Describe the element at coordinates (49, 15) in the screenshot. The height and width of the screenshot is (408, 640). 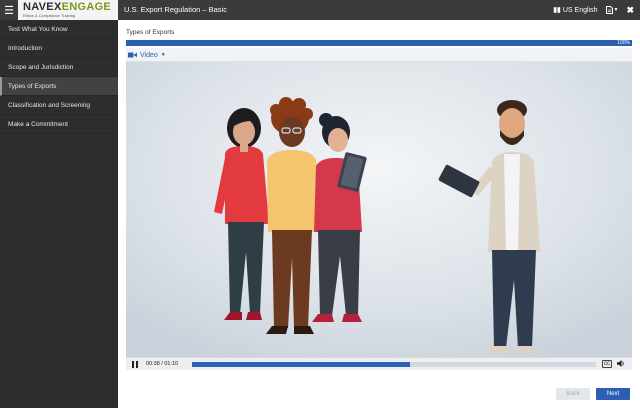
I see `logo-tagline: Ethics & Compliance Training` at that location.